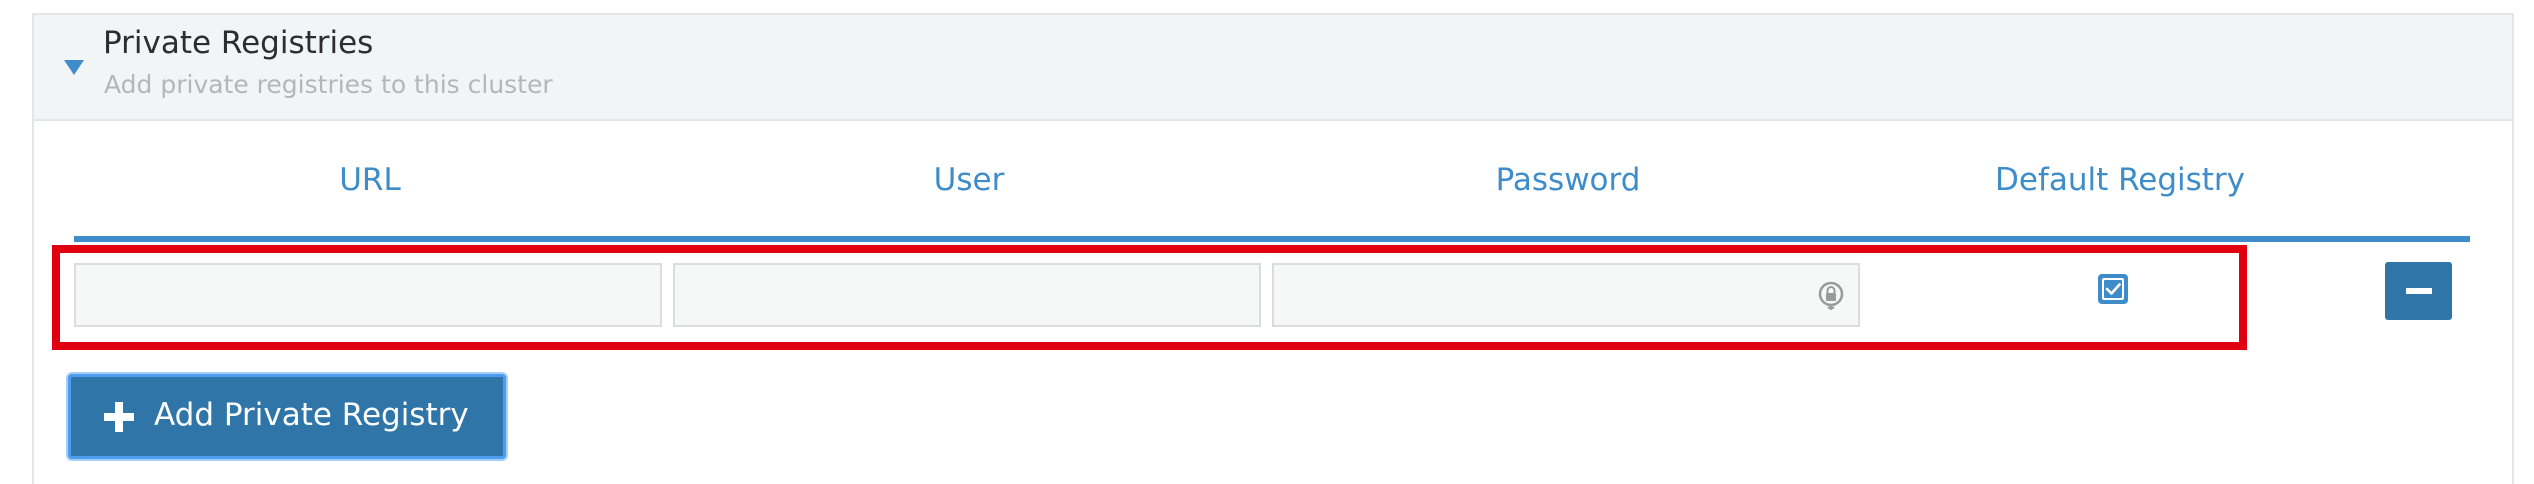 The height and width of the screenshot is (484, 2534). What do you see at coordinates (1831, 295) in the screenshot?
I see `password-reveal-icon` at bounding box center [1831, 295].